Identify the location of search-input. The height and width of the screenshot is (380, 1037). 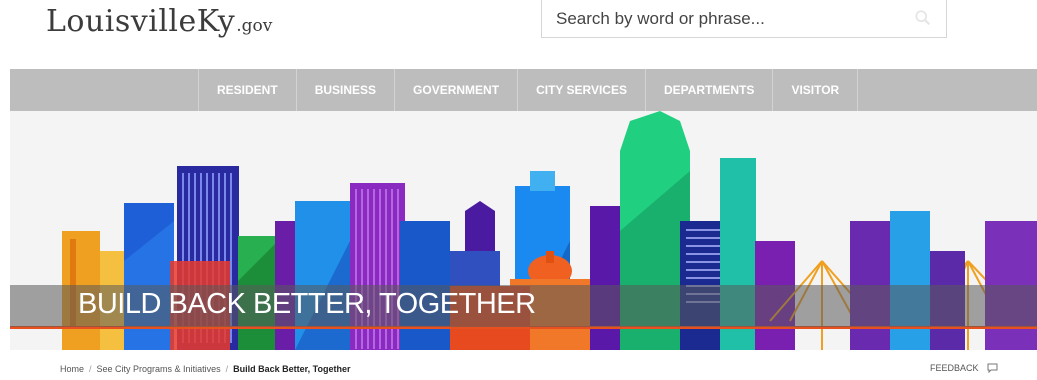
(726, 19).